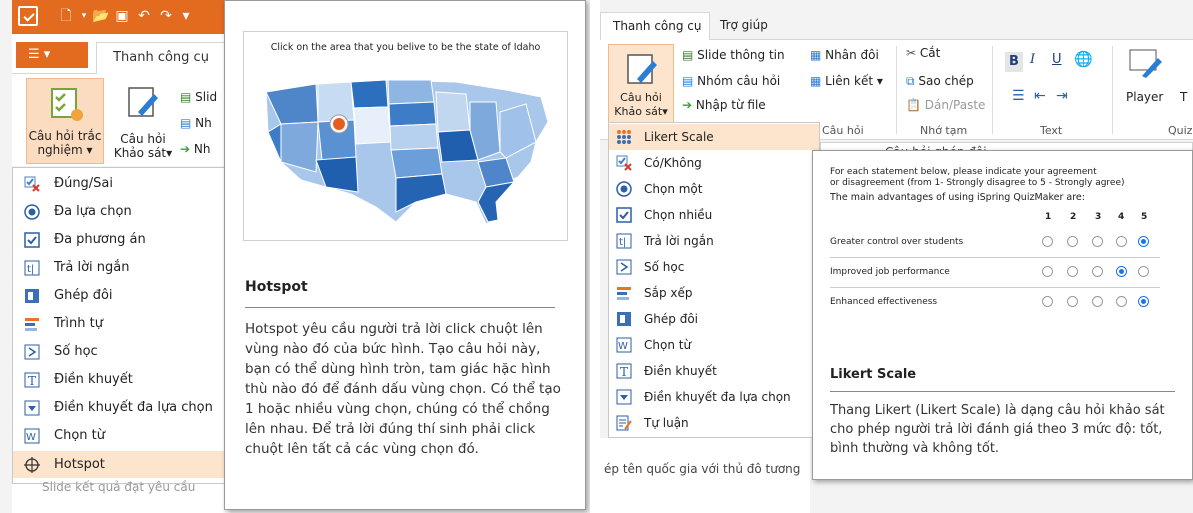 This screenshot has height=513, width=1193. I want to click on question-group-button: ▤ Nh, so click(196, 123).